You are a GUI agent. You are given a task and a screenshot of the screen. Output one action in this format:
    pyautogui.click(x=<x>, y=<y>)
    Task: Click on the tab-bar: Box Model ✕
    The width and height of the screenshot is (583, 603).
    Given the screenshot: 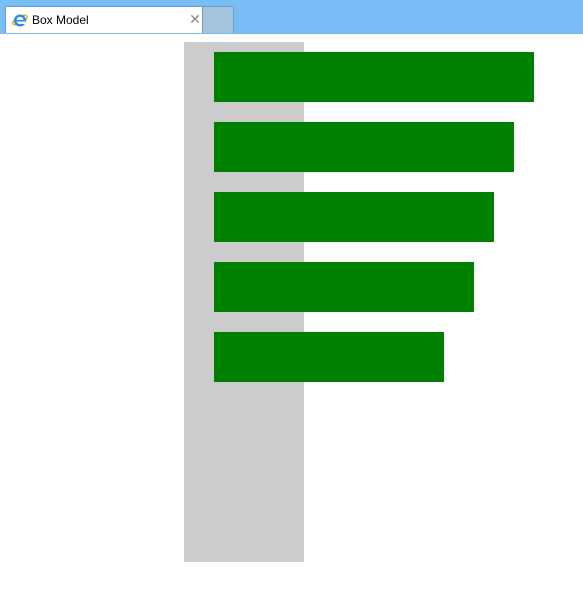 What is the action you would take?
    pyautogui.click(x=291, y=17)
    